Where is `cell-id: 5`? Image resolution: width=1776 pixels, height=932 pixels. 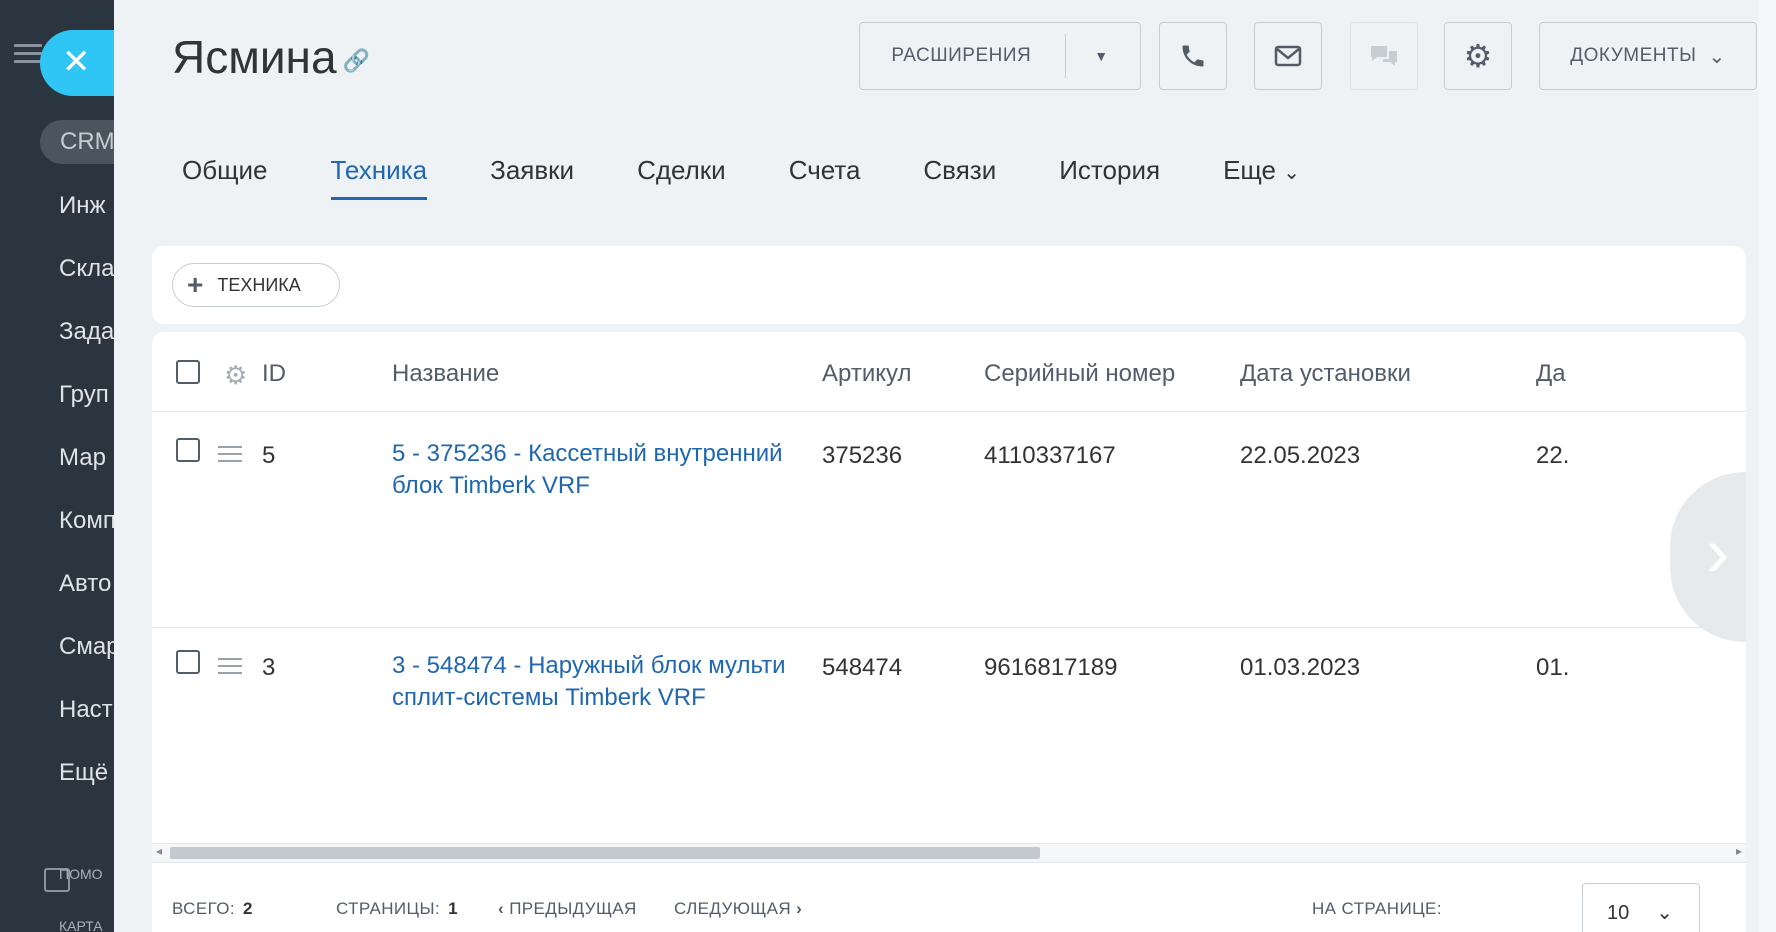
cell-id: 5 is located at coordinates (269, 455).